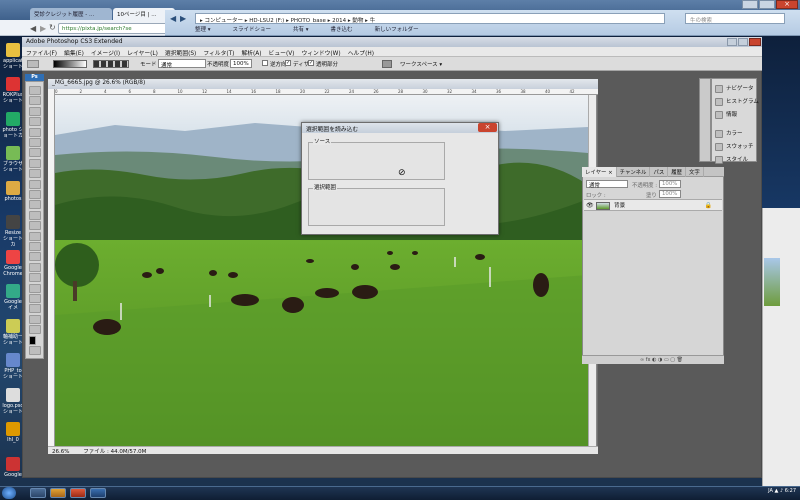  What do you see at coordinates (596, 196) in the screenshot?
I see `lock-label: ロック :` at bounding box center [596, 196].